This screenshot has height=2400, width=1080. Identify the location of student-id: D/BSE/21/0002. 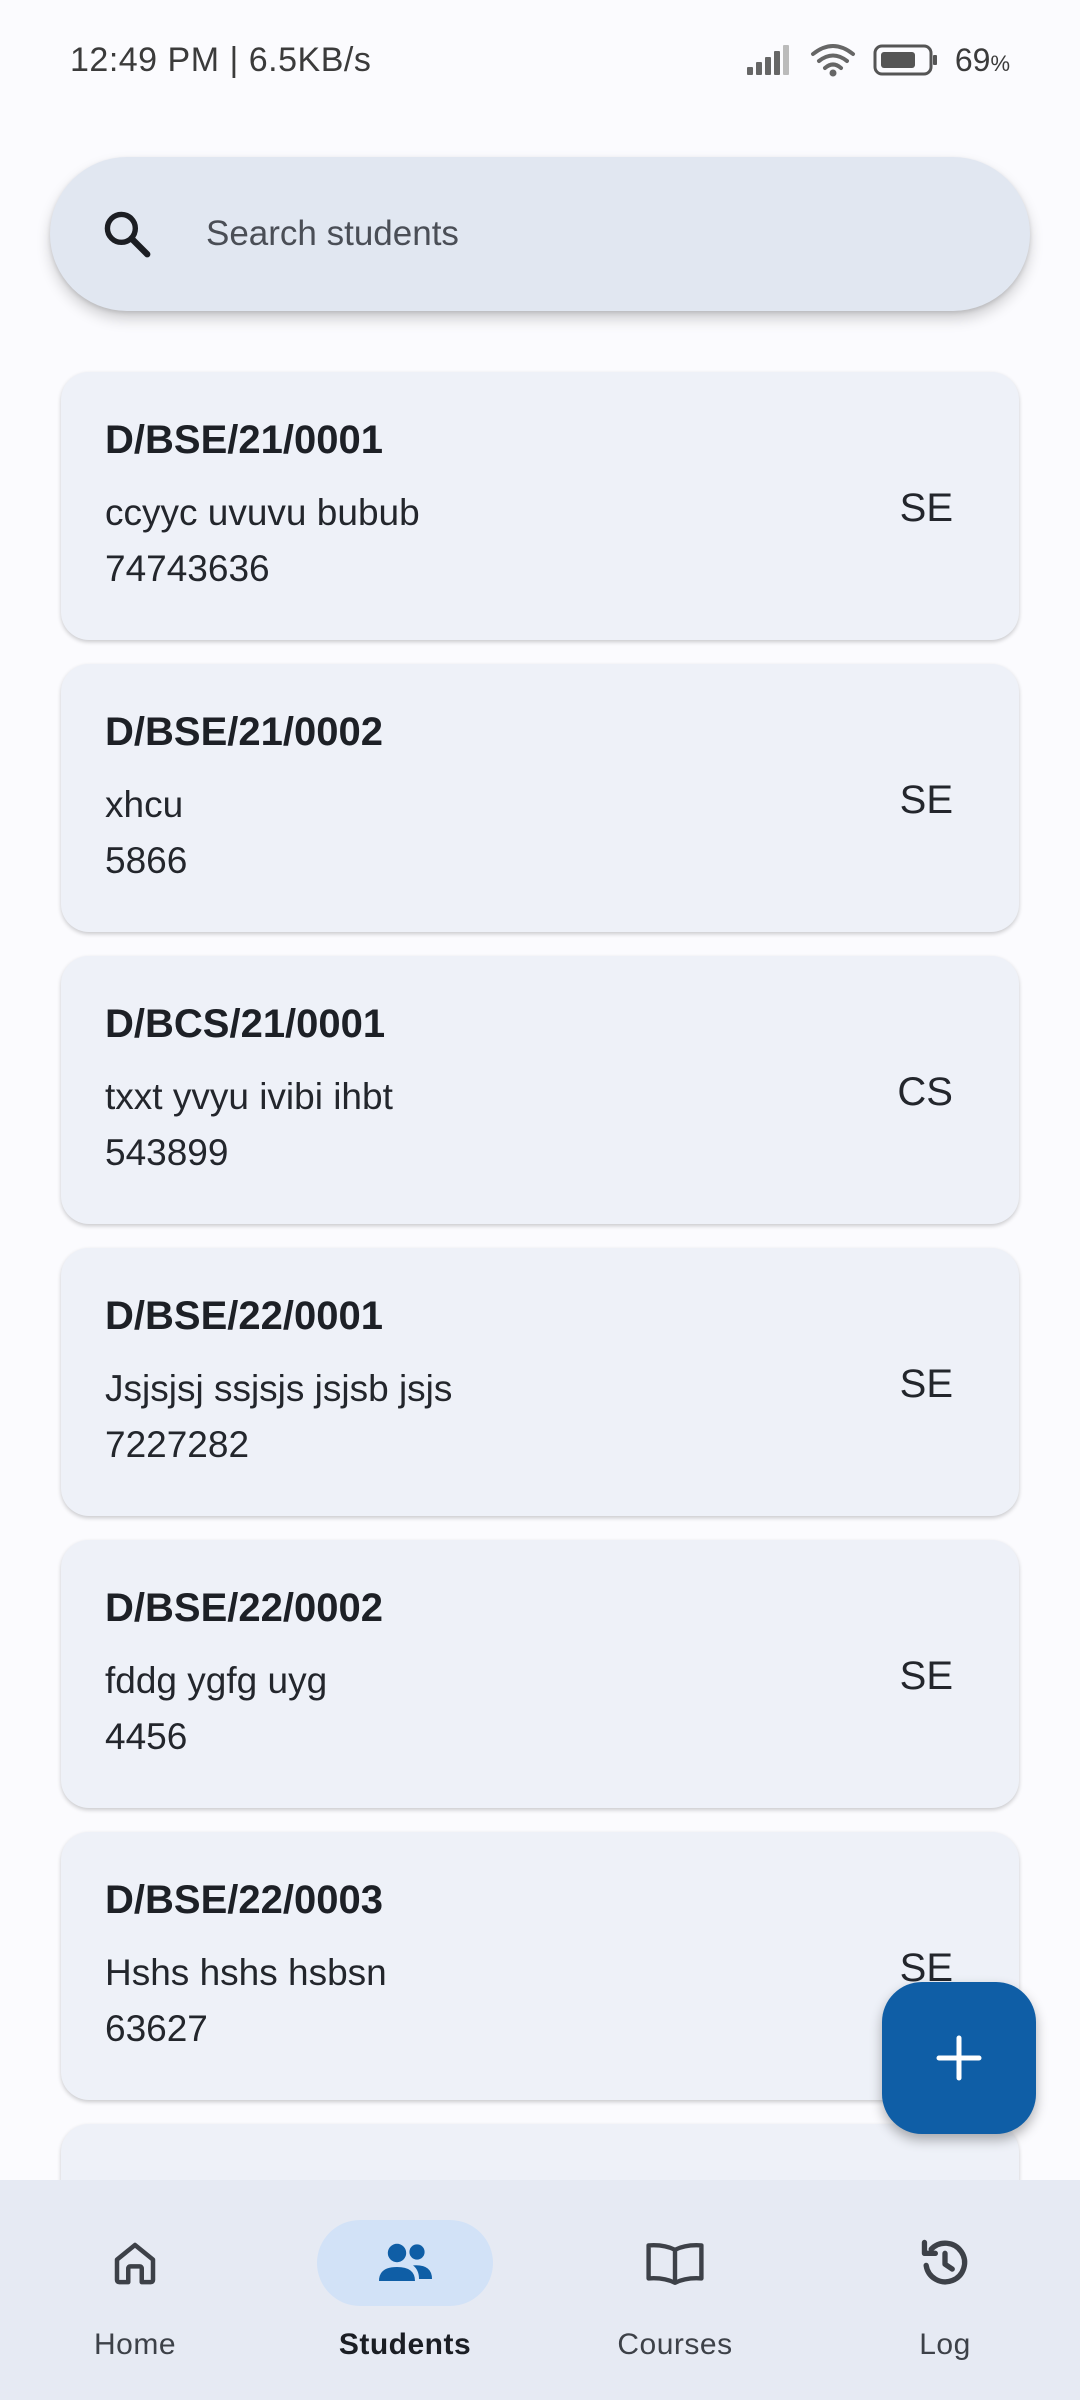
(244, 732).